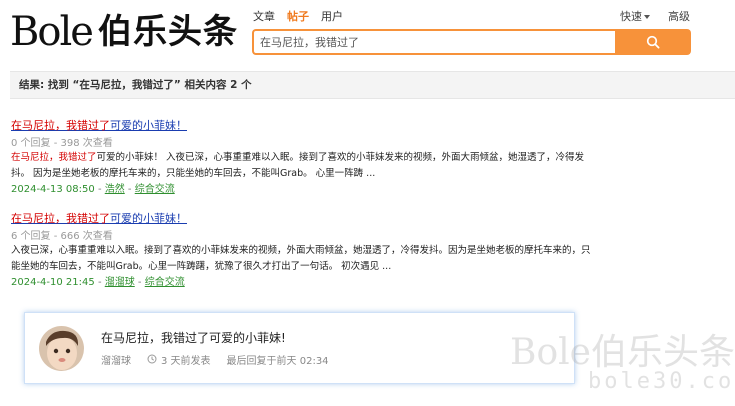  What do you see at coordinates (655, 16) in the screenshot?
I see `search-options: 快速 高级` at bounding box center [655, 16].